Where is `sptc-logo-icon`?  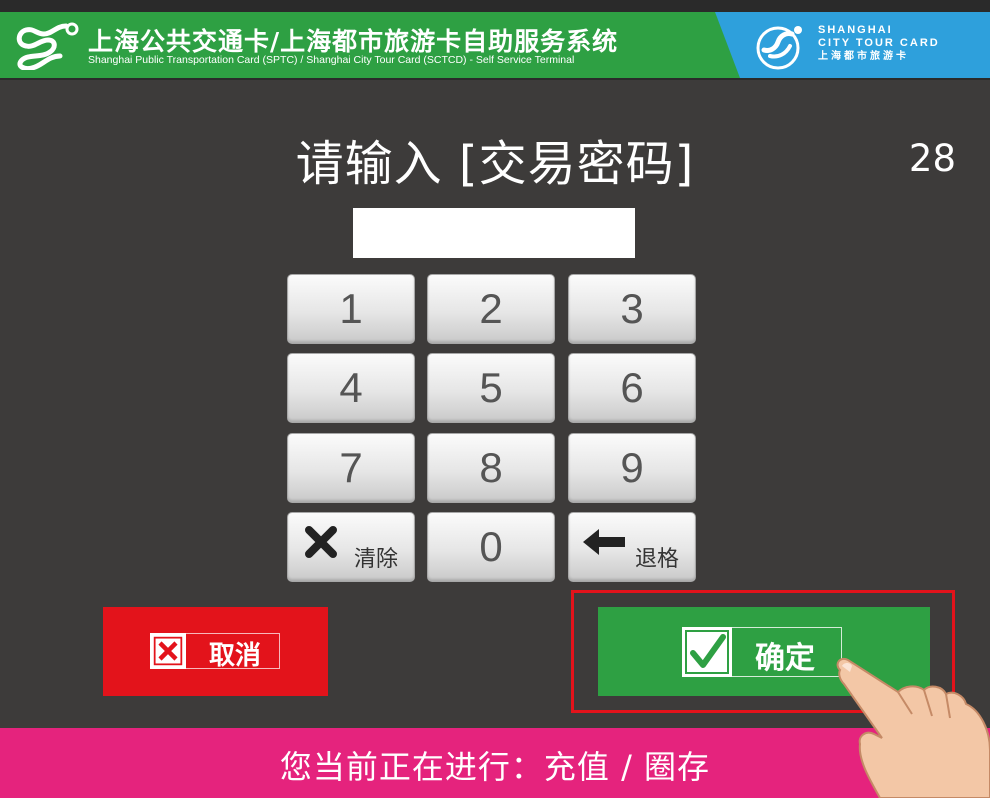
sptc-logo-icon is located at coordinates (47, 46).